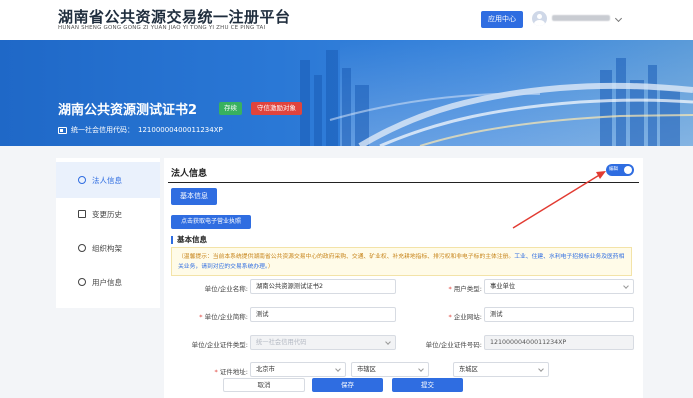 Image resolution: width=693 pixels, height=398 pixels. What do you see at coordinates (82, 214) in the screenshot?
I see `history-icon` at bounding box center [82, 214].